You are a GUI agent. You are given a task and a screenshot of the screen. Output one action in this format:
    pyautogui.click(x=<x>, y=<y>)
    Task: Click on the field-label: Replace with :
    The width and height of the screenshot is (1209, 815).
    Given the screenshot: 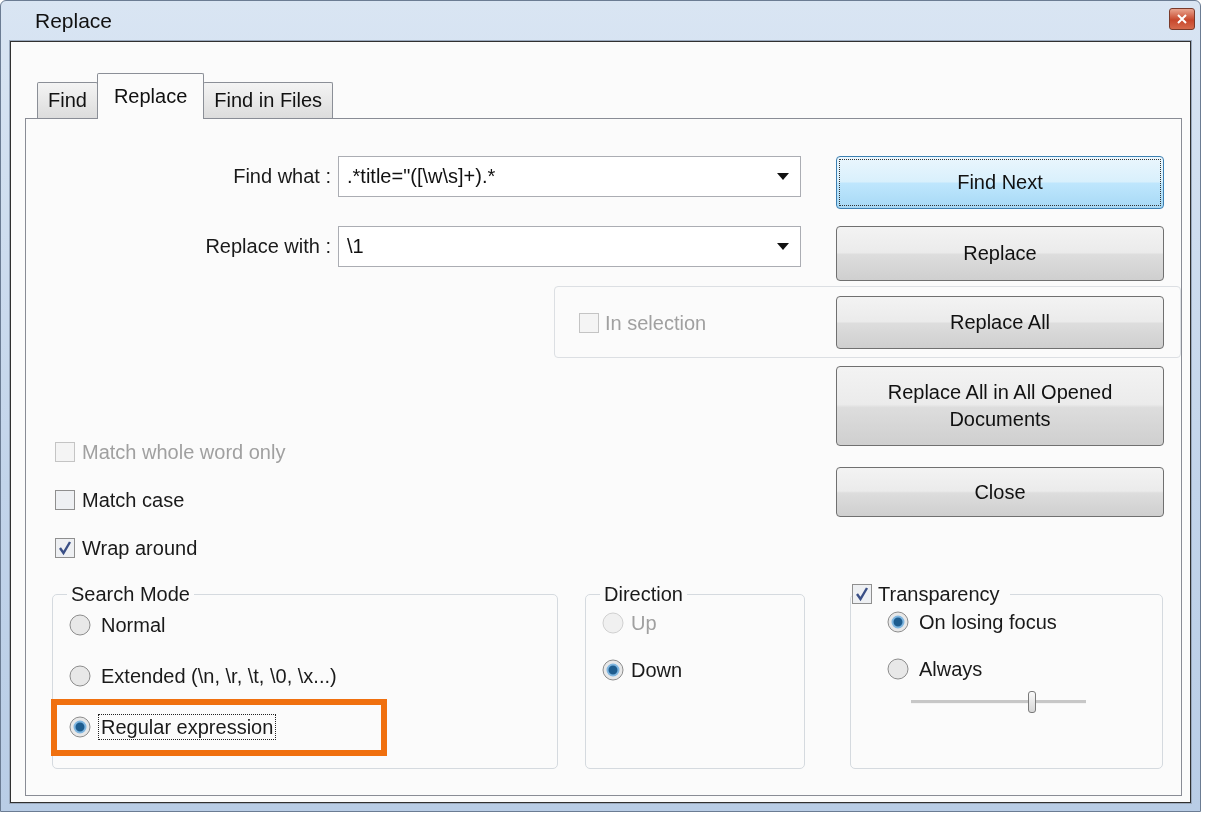 What is the action you would take?
    pyautogui.click(x=268, y=246)
    